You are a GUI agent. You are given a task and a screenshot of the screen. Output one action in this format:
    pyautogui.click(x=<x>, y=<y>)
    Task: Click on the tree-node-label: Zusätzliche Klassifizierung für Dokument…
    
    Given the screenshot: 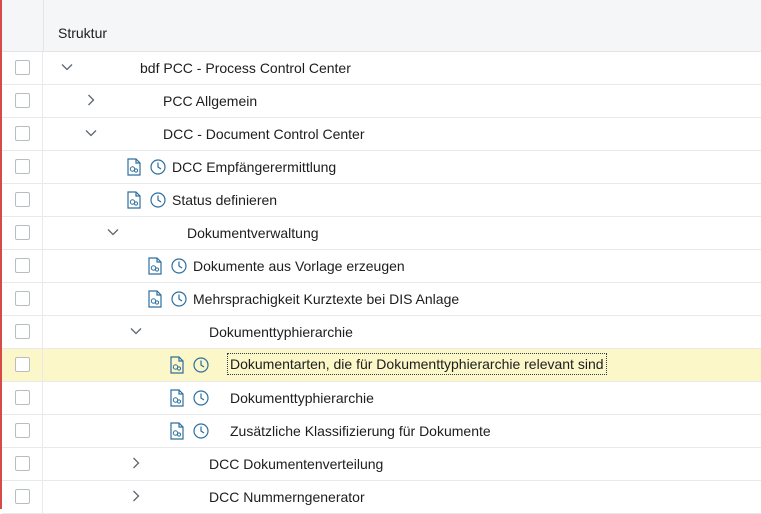 What is the action you would take?
    pyautogui.click(x=360, y=431)
    